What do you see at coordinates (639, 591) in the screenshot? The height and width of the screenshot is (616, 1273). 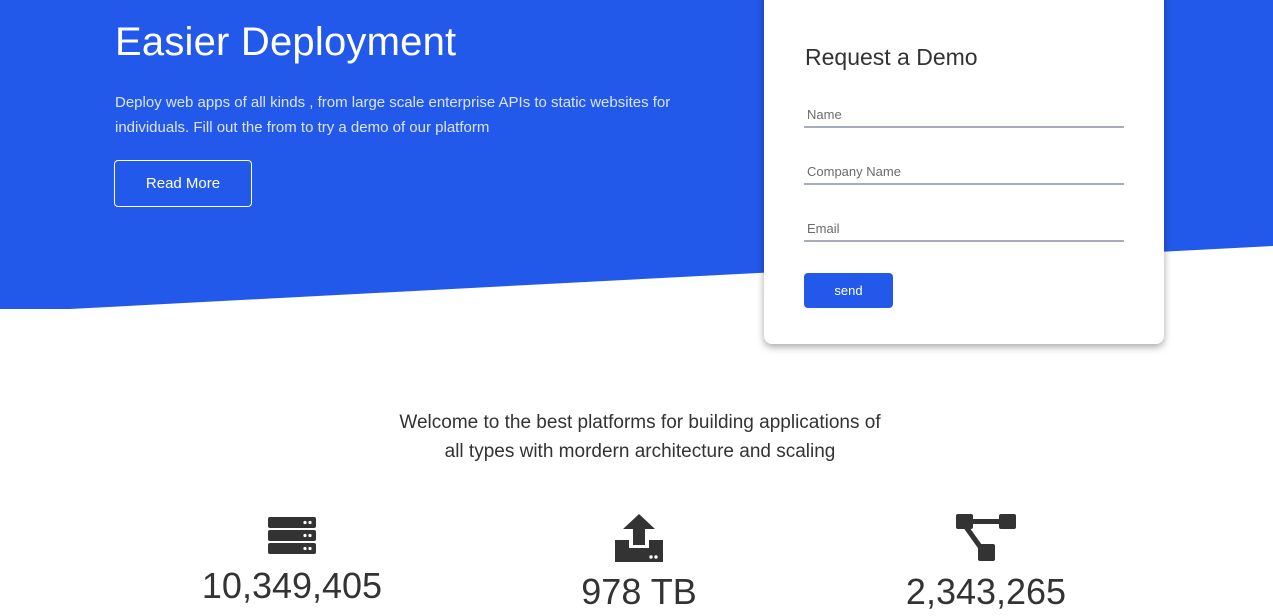 I see `stat-value: 978 TB` at bounding box center [639, 591].